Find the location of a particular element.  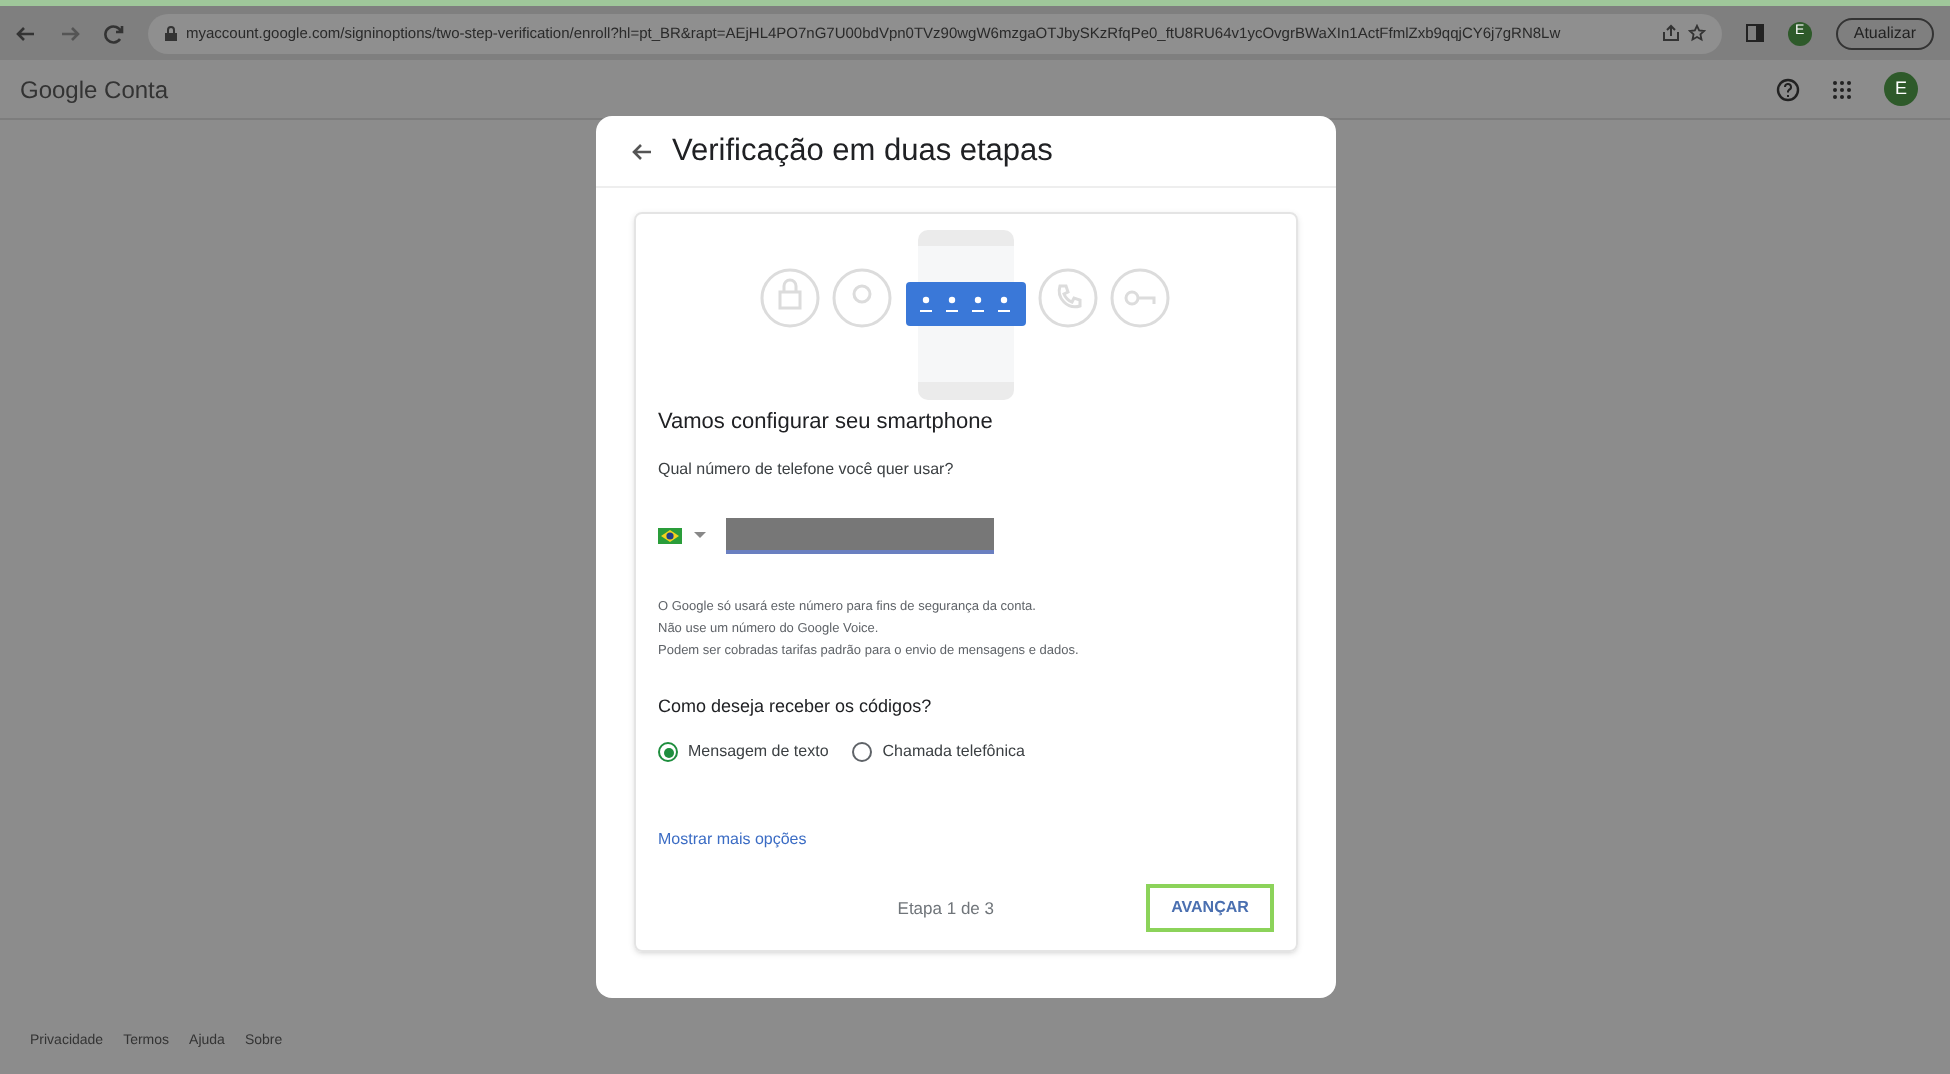

help-icon is located at coordinates (1788, 89).